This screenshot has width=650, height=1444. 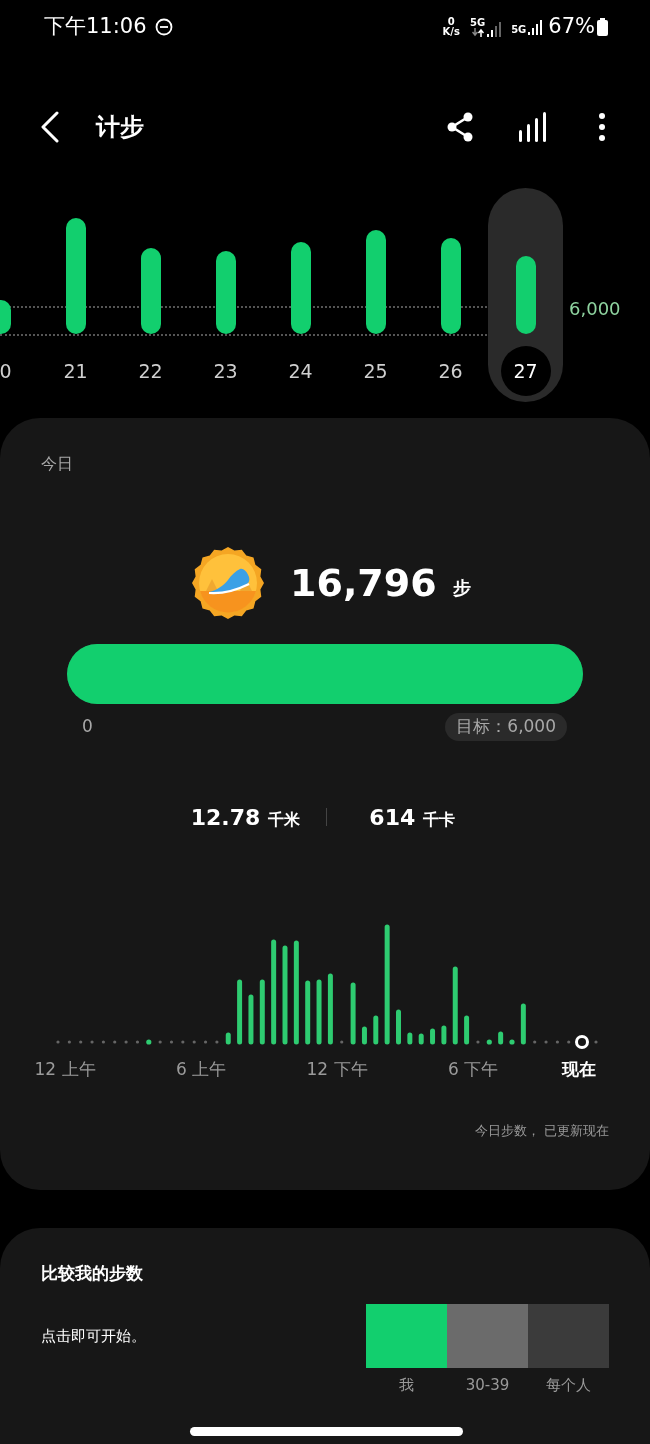 What do you see at coordinates (87, 727) in the screenshot?
I see `progress-start-label: 0` at bounding box center [87, 727].